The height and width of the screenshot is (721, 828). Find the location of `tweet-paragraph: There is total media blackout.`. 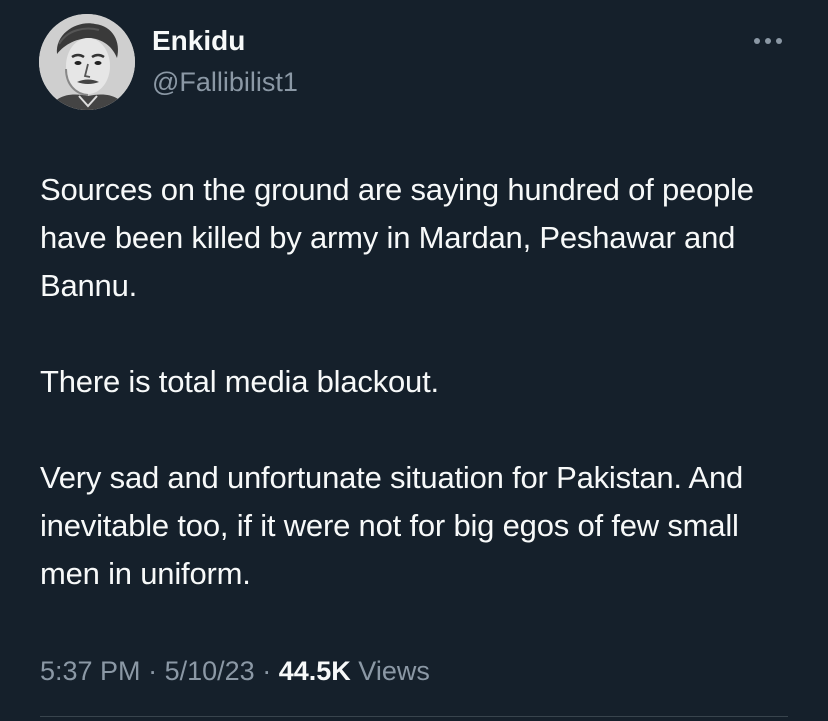

tweet-paragraph: There is total media blackout. is located at coordinates (239, 381).